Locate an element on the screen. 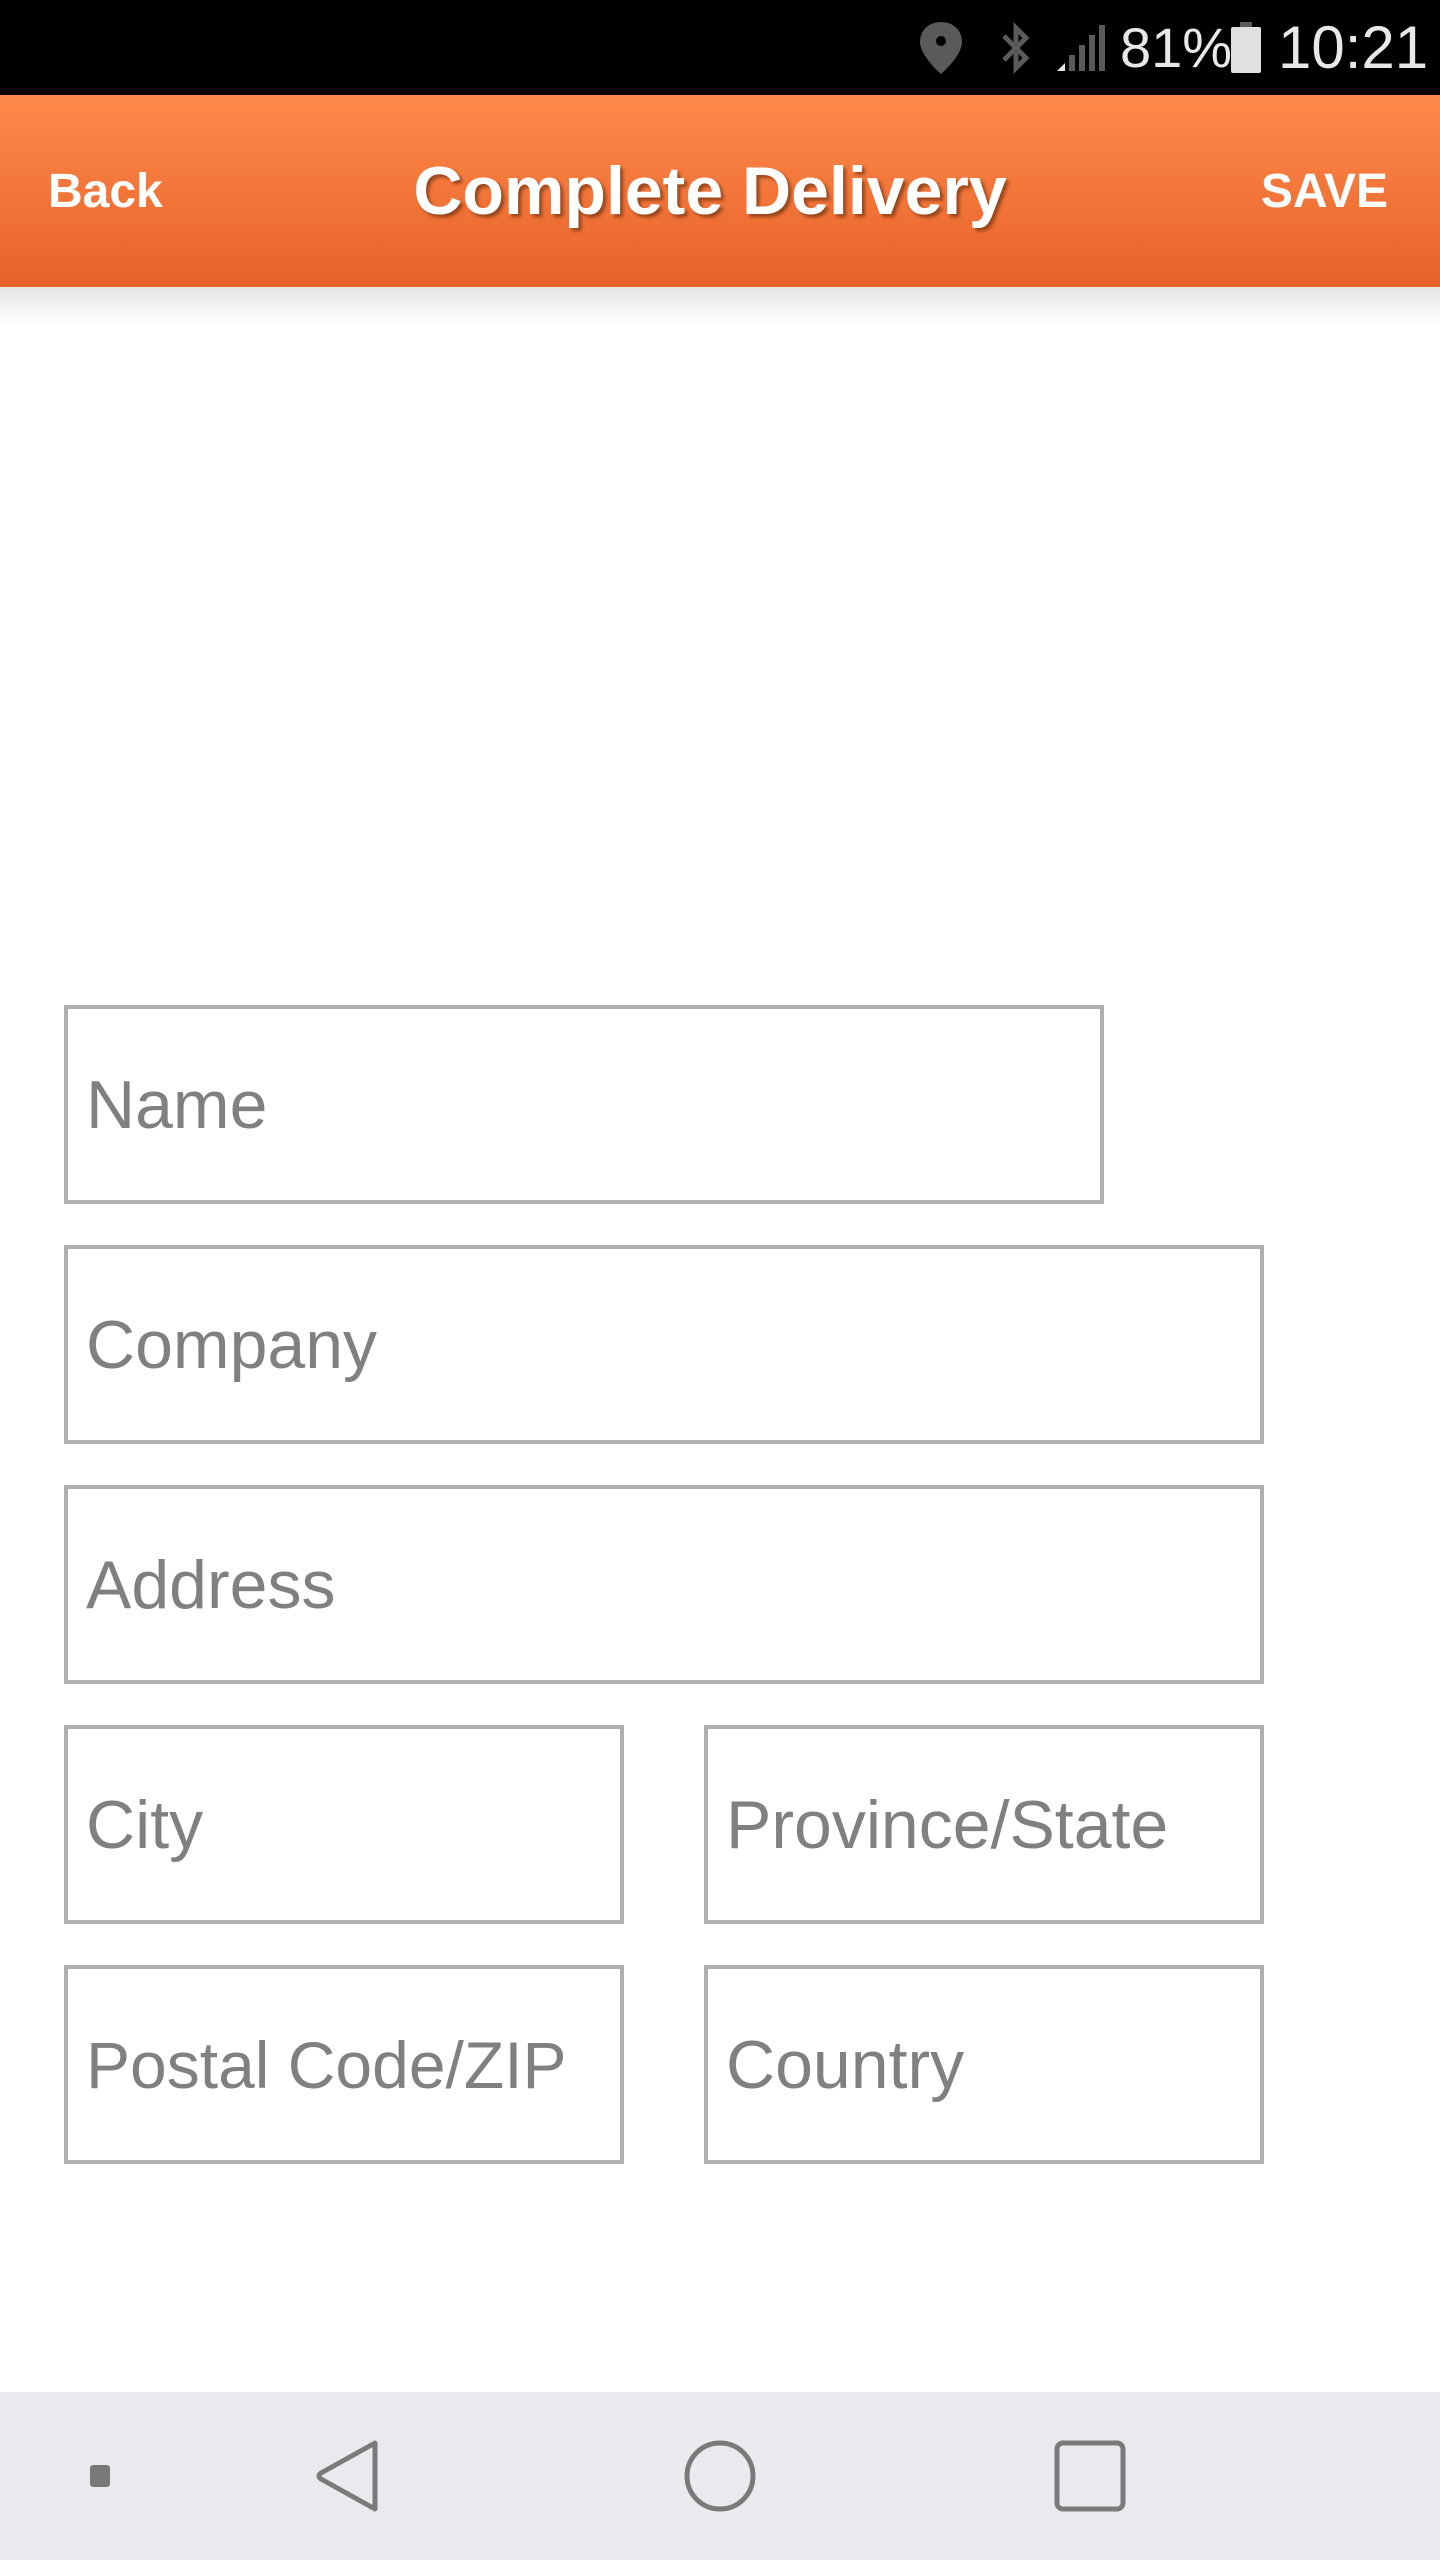  name-field-box is located at coordinates (584, 1104).